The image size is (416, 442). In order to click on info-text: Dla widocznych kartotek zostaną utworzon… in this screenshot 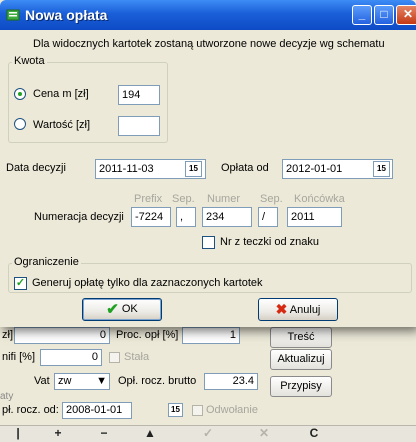, I will do `click(209, 44)`.